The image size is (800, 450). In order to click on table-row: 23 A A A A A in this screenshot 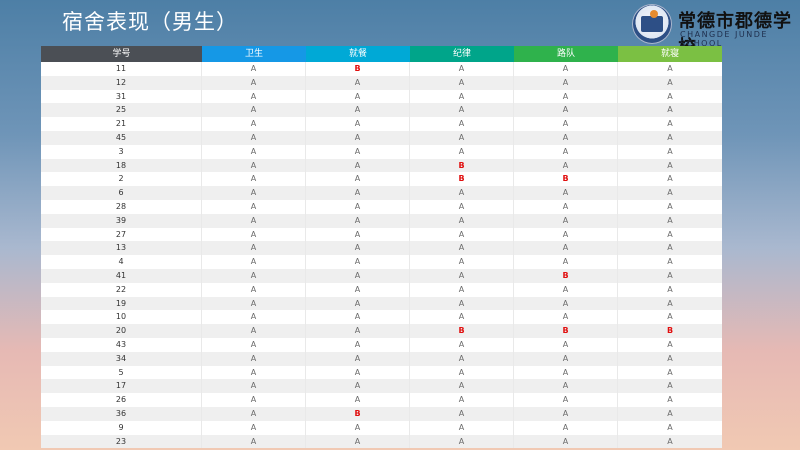, I will do `click(381, 441)`.